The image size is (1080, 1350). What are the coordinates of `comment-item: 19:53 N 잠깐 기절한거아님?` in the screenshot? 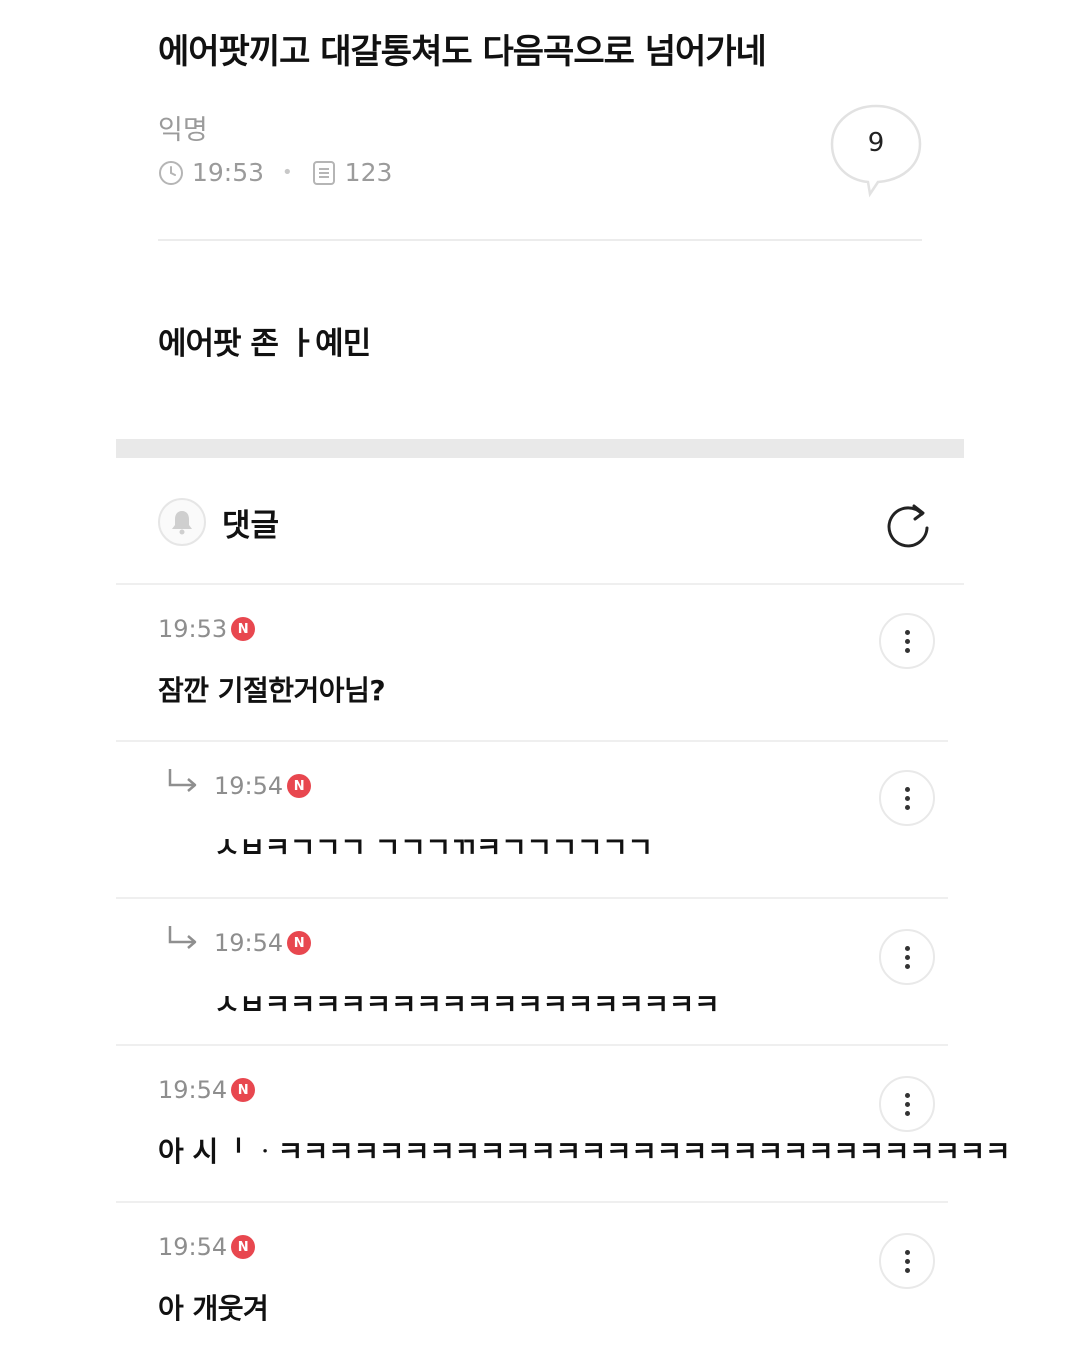 It's located at (540, 662).